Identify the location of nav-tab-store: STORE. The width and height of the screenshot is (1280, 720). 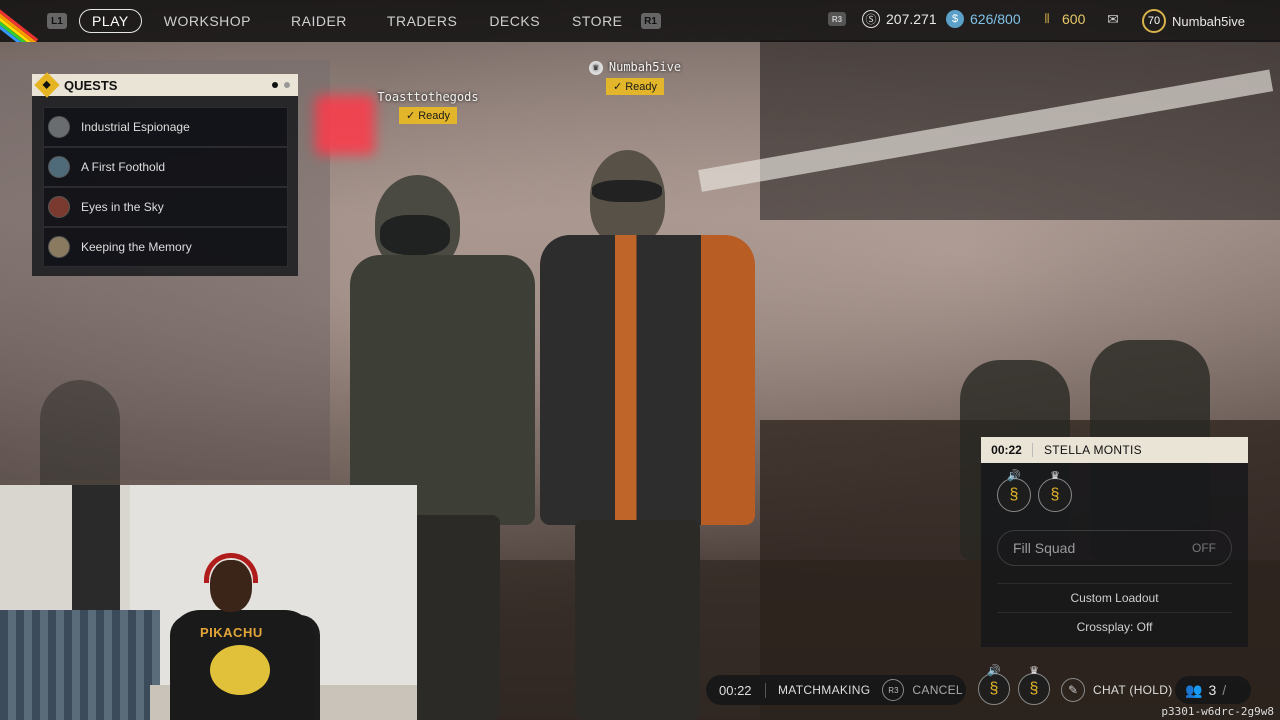
(597, 21).